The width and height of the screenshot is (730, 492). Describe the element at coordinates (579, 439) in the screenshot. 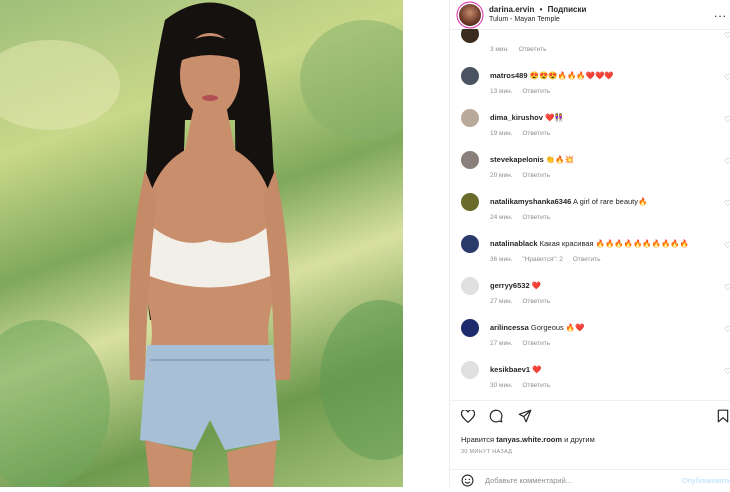

I see `likes-others: и другим` at that location.